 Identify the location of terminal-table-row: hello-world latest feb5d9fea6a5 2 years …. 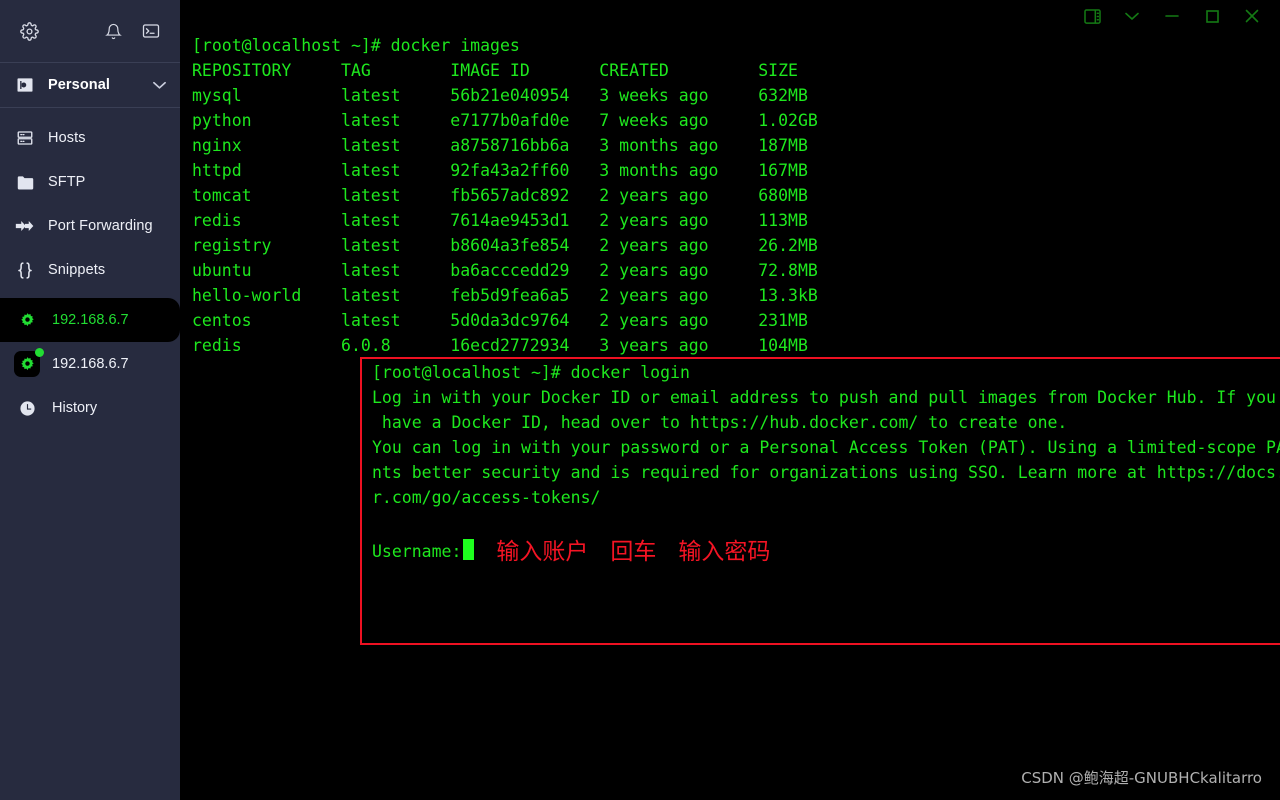
(505, 295).